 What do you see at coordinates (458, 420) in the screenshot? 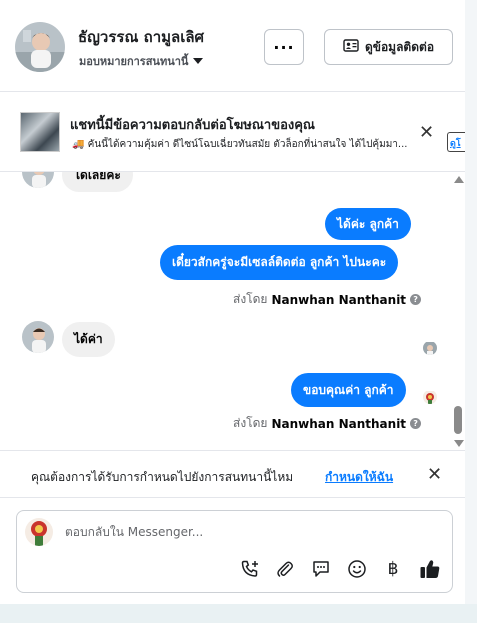
I see `scroll-thumb` at bounding box center [458, 420].